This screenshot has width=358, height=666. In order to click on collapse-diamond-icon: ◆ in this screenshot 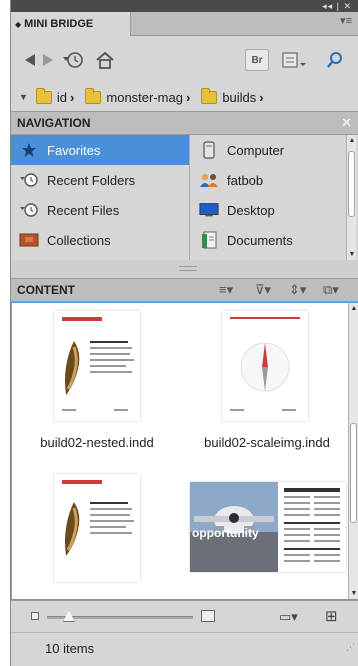, I will do `click(18, 24)`.